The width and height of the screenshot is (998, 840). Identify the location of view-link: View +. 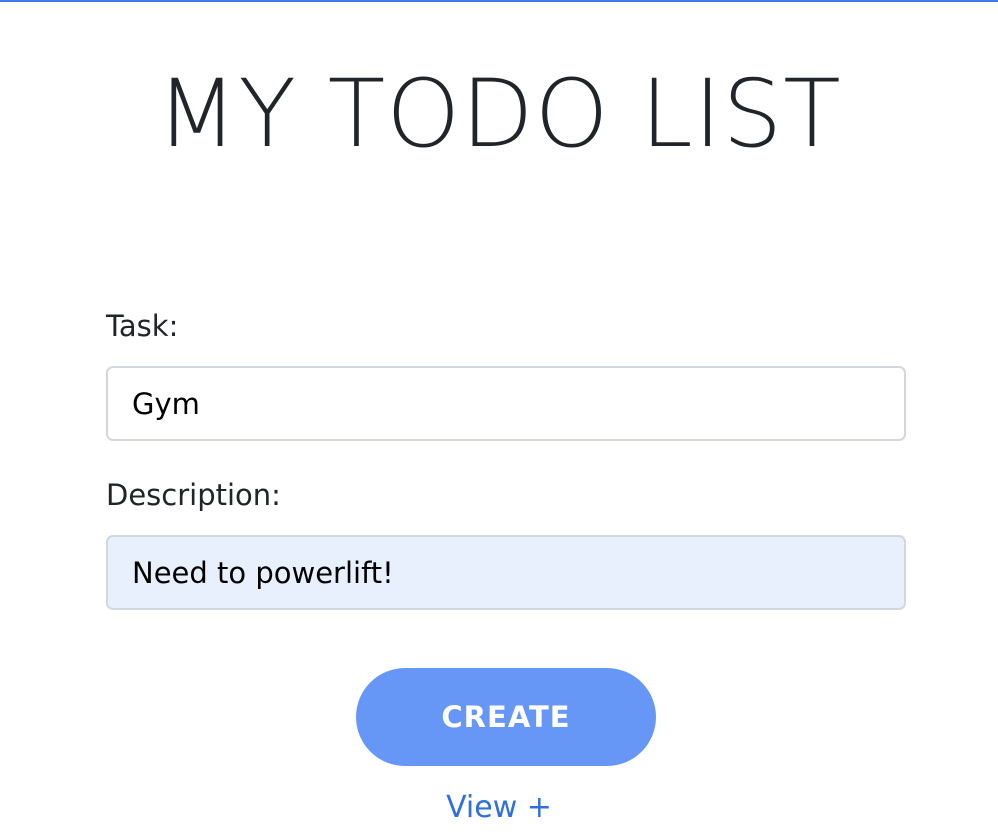
(499, 808).